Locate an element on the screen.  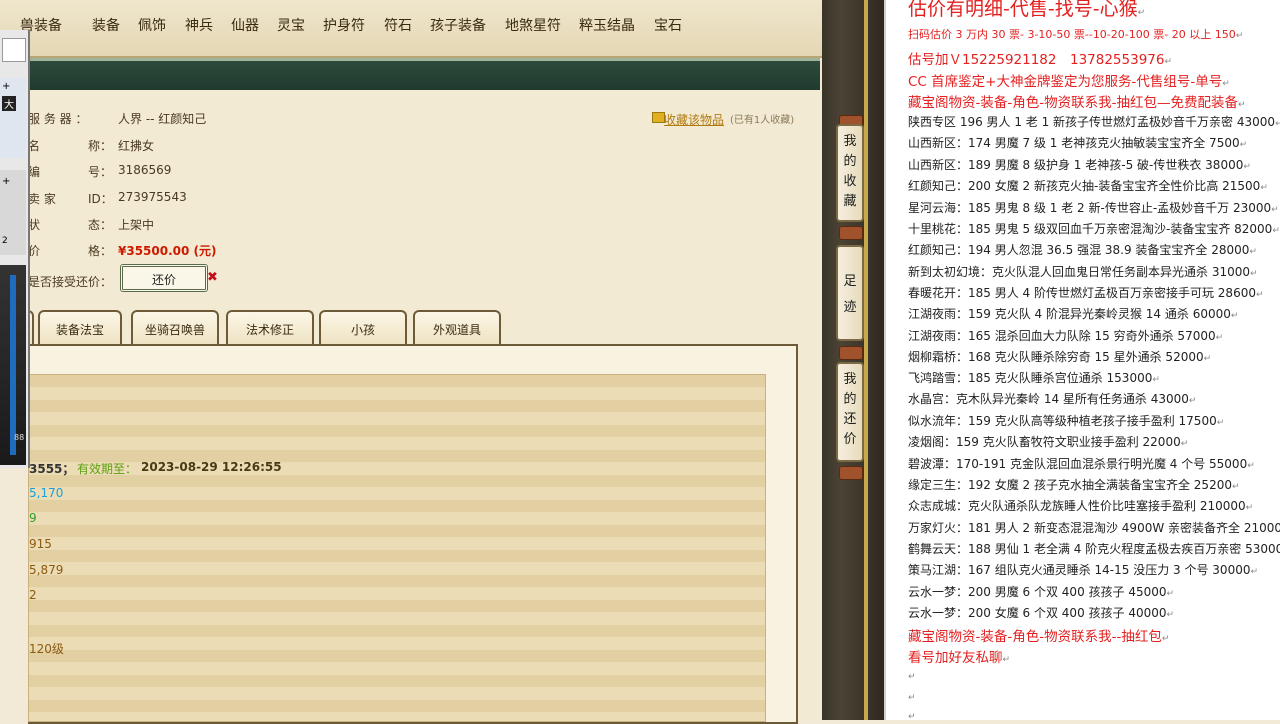
doc-line: 陕西专区 196 男人 1 老 1 新孩子传世燃灯孟极妙音千万亲密 43000↵ is located at coordinates (1094, 121).